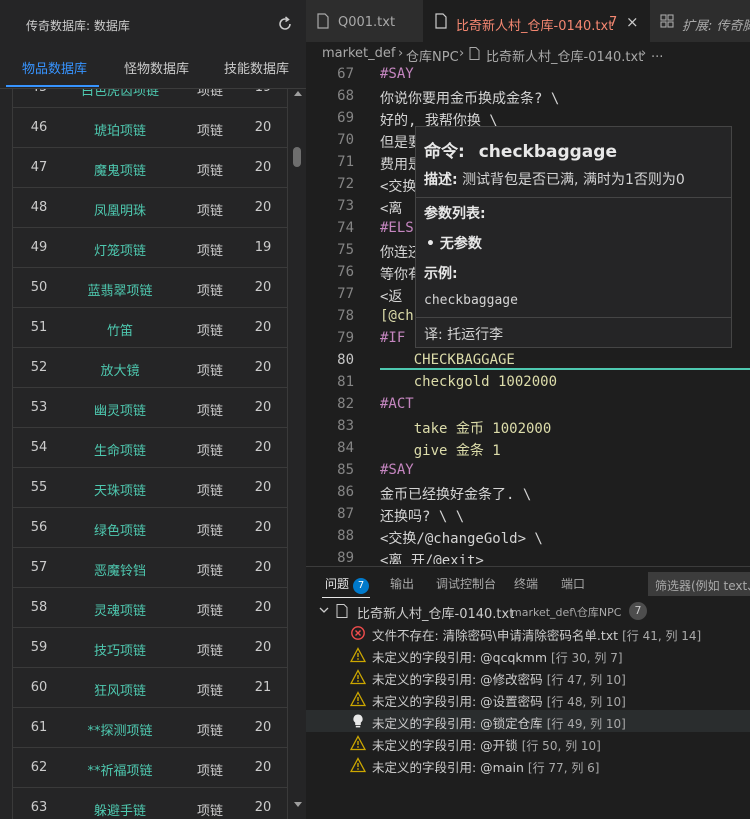  I want to click on line-number: 71, so click(345, 162).